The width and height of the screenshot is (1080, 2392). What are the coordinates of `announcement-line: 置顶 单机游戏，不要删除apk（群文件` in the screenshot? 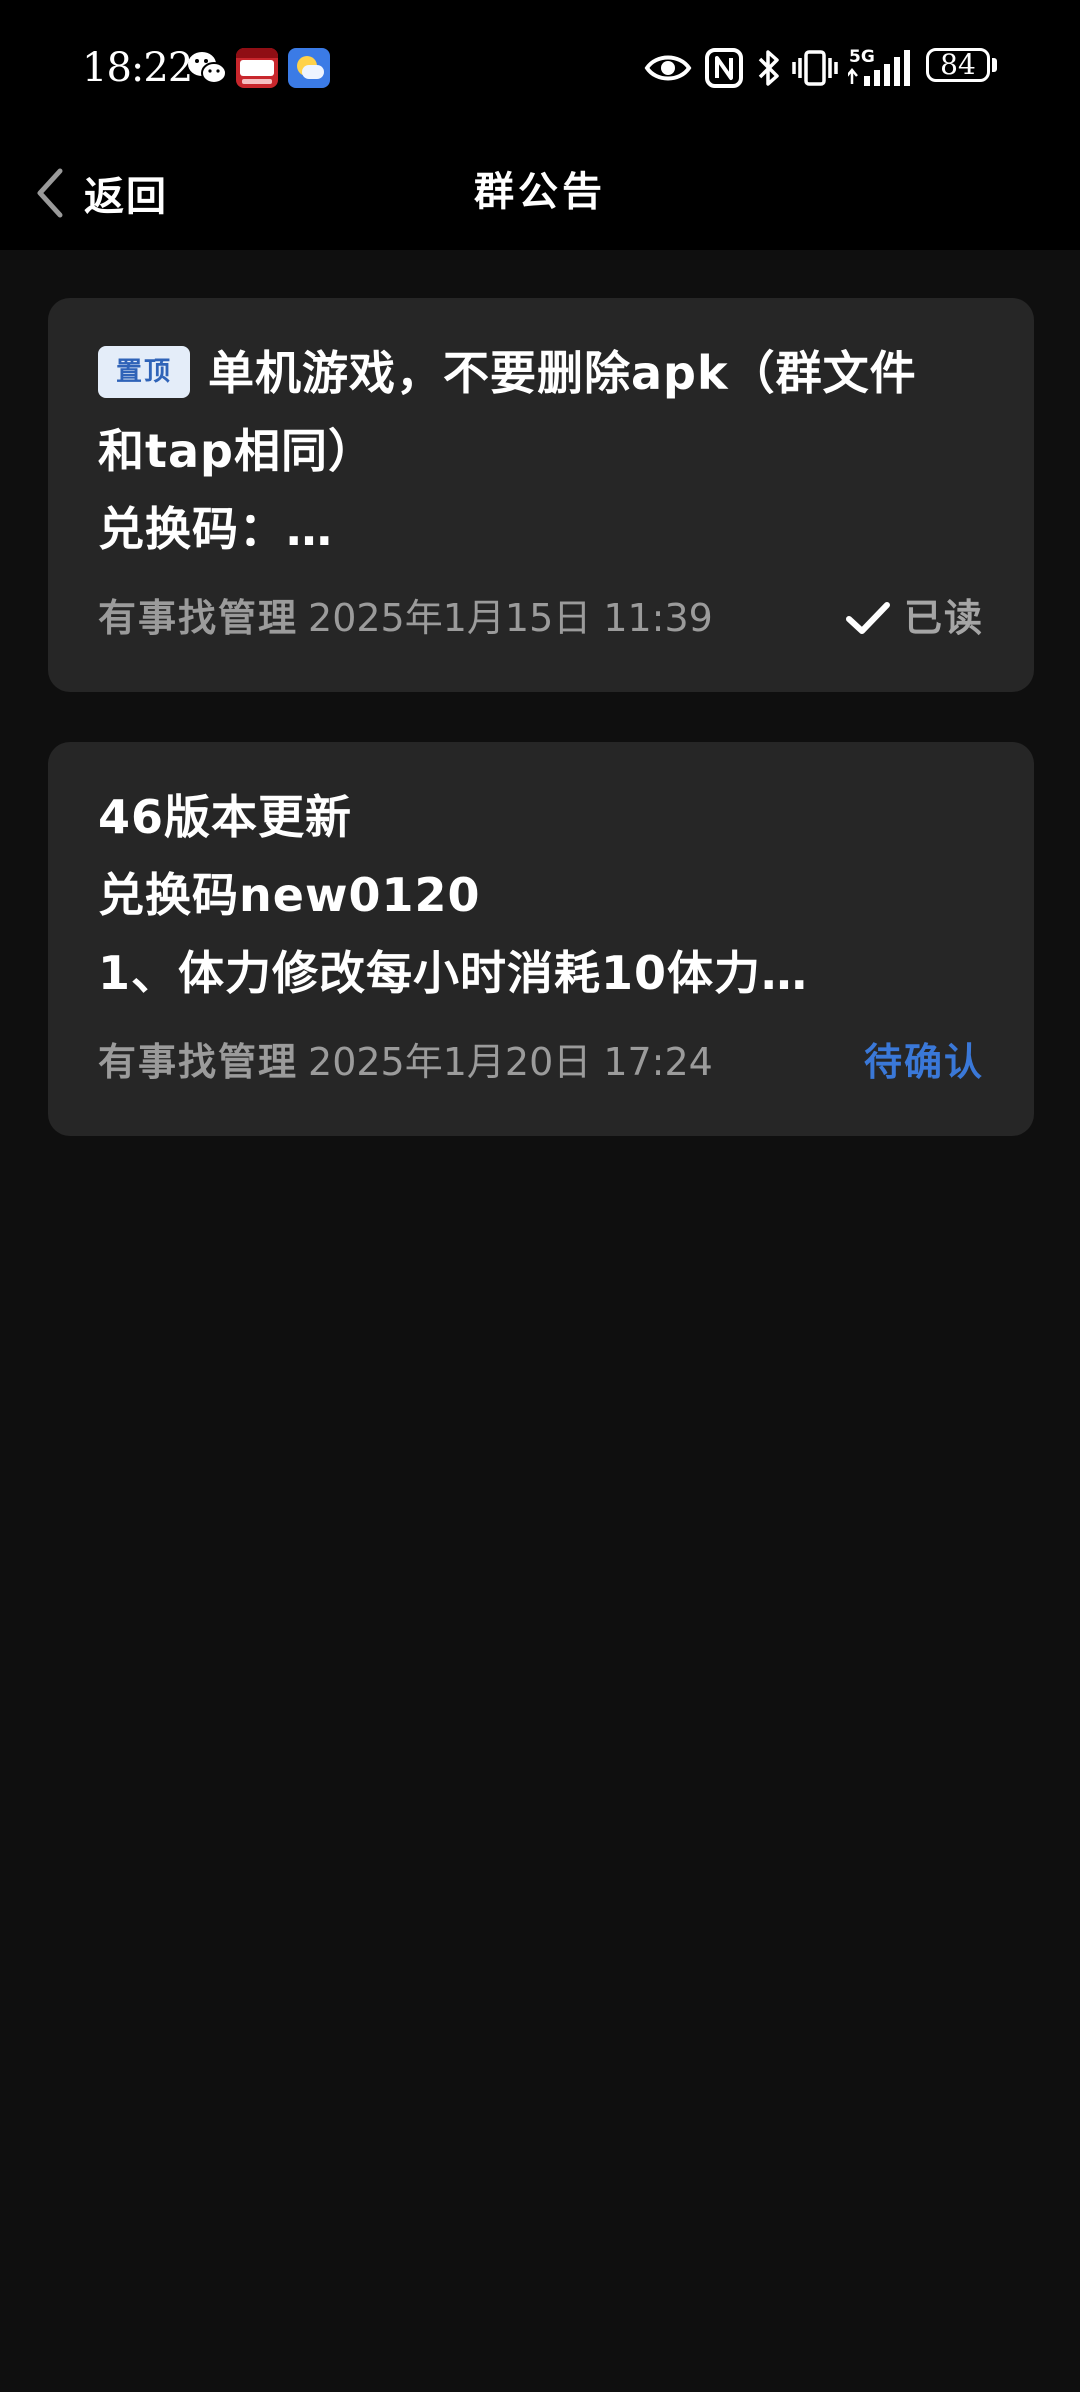 It's located at (546, 373).